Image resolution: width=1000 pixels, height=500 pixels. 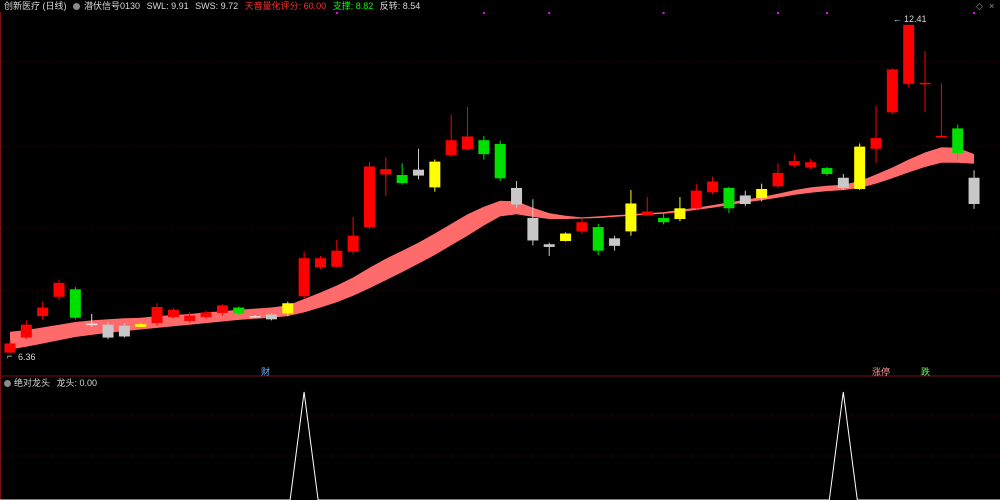 I want to click on event-zhangting-label: 涨停, so click(x=881, y=371).